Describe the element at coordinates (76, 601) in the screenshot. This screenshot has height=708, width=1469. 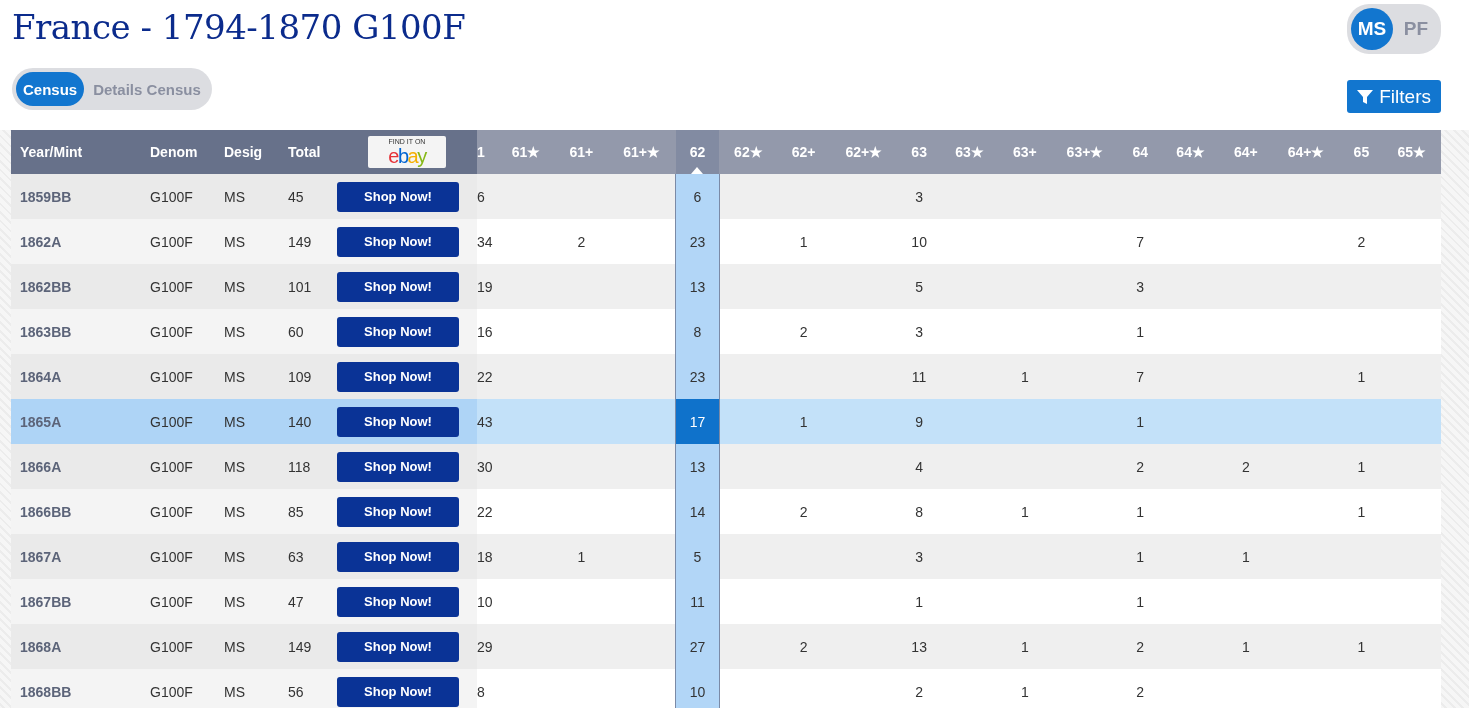
I see `year-mint-cell: 1867BB` at that location.